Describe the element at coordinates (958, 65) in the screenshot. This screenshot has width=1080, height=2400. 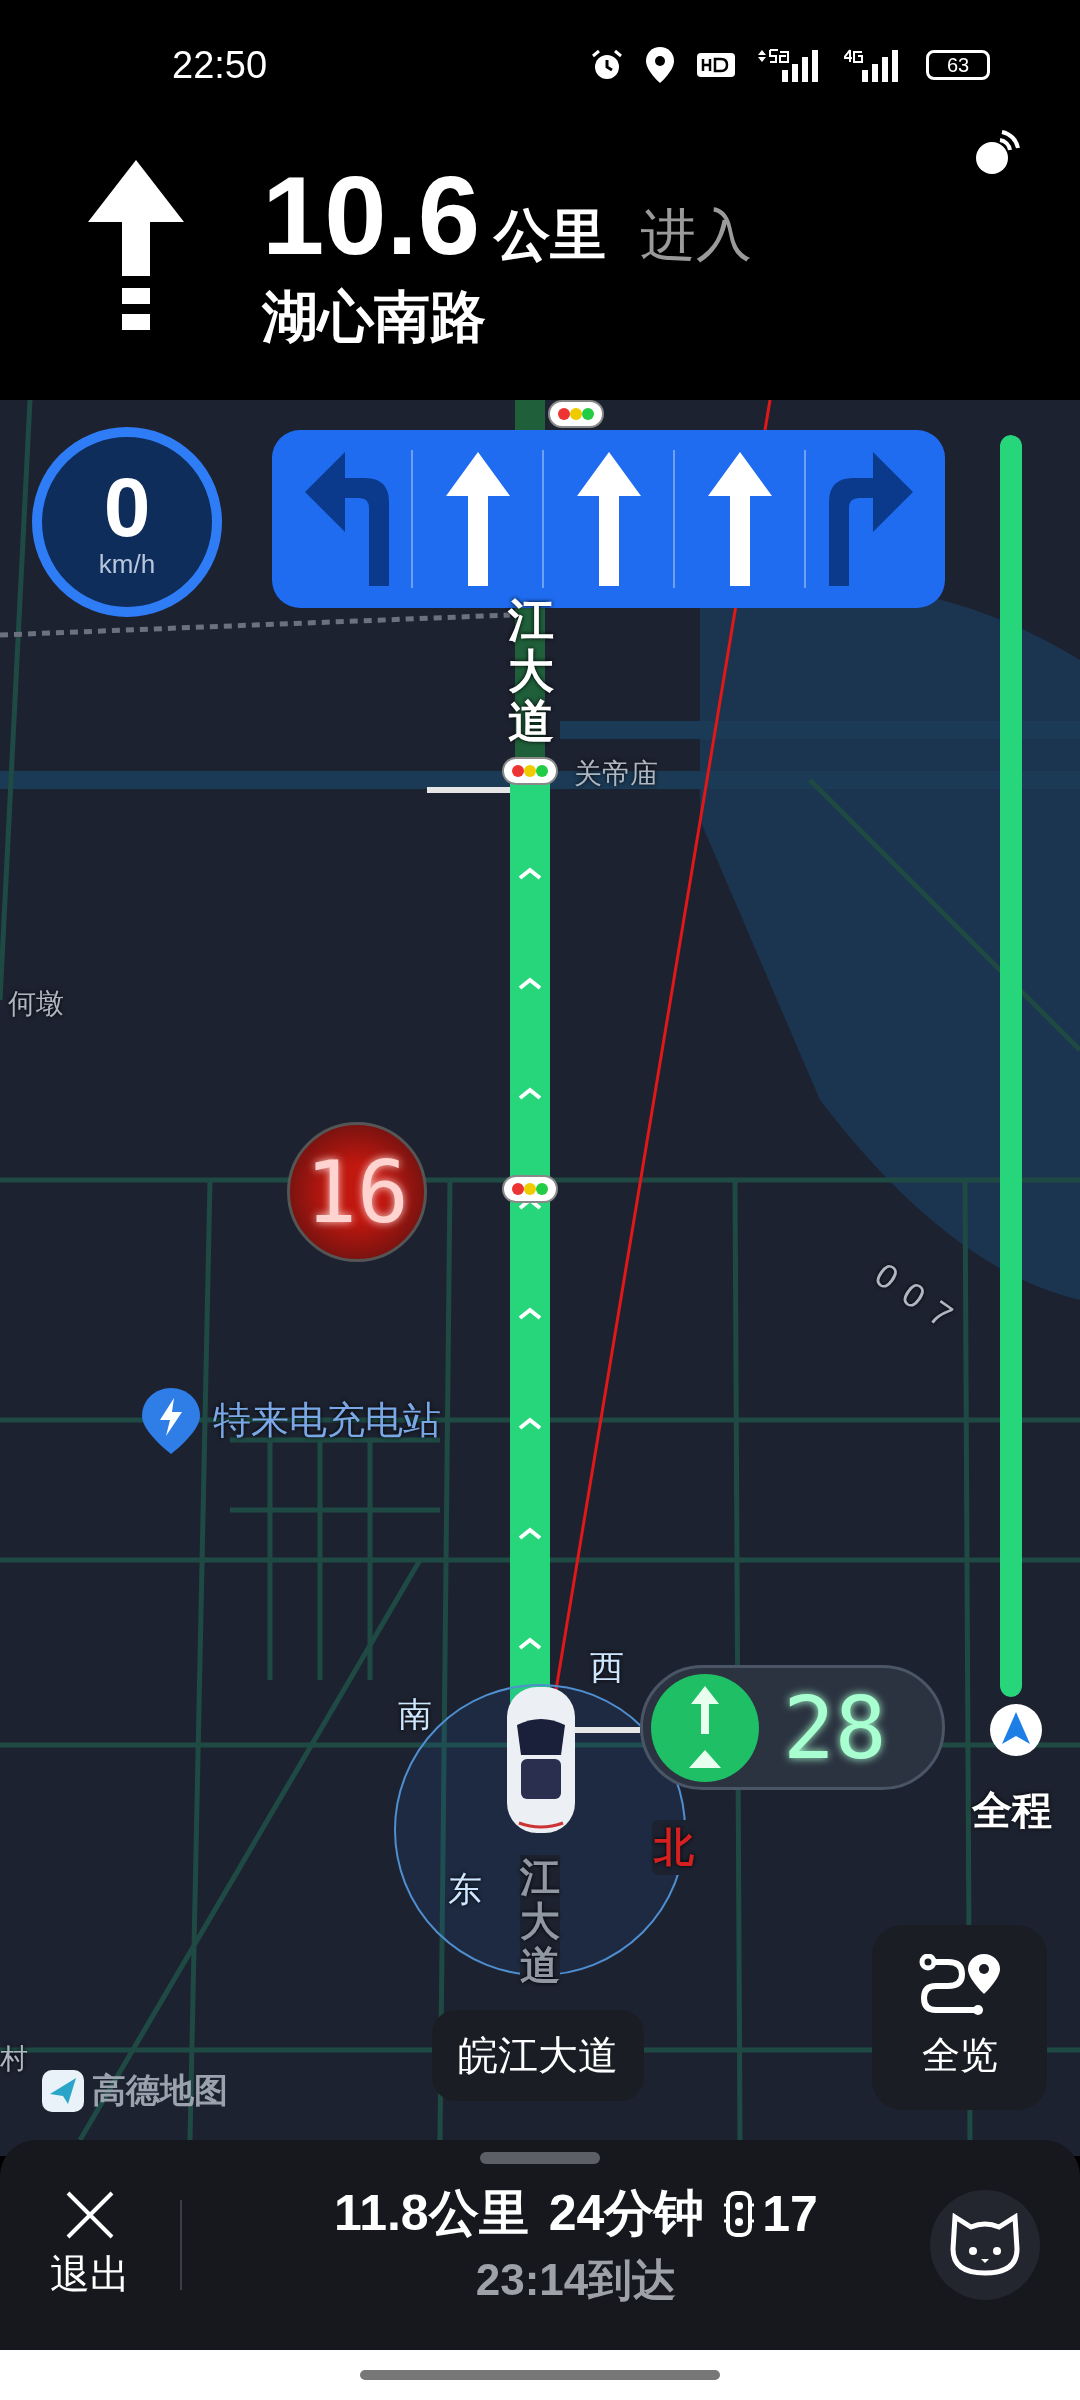
I see `battery-indicator: 63` at that location.